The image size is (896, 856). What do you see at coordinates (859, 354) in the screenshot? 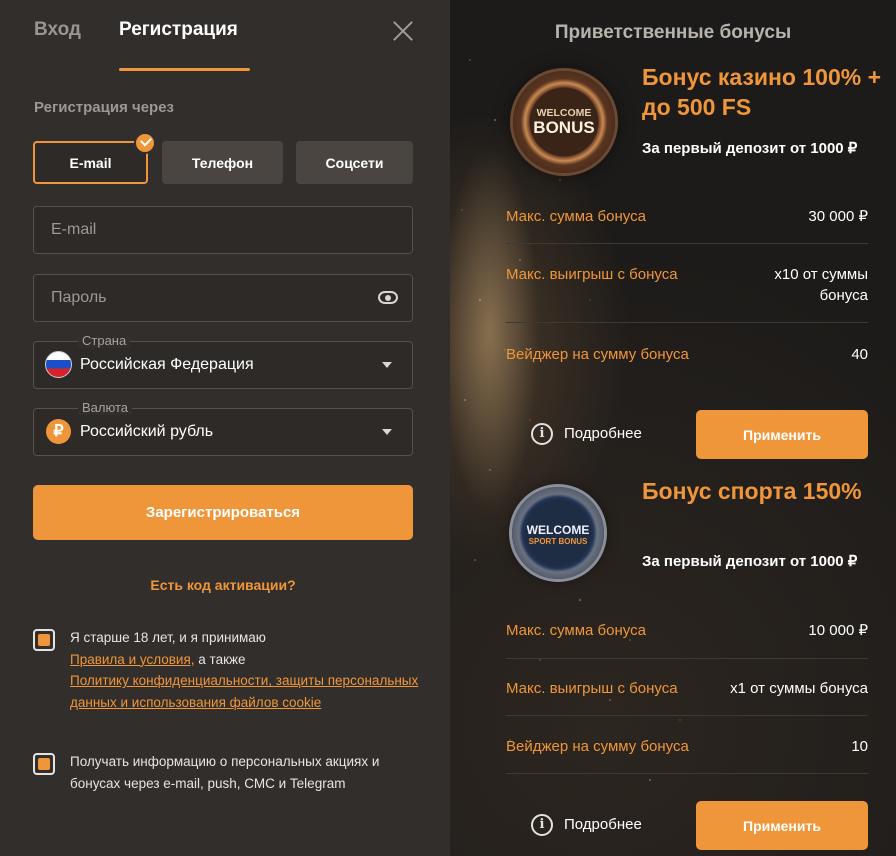
I see `row-value: 40` at bounding box center [859, 354].